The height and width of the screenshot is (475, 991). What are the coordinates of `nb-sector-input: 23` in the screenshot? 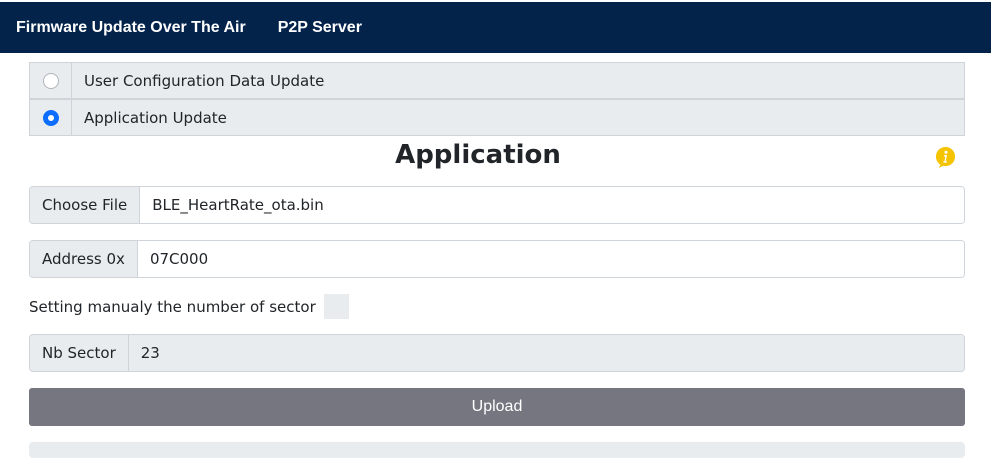 It's located at (546, 353).